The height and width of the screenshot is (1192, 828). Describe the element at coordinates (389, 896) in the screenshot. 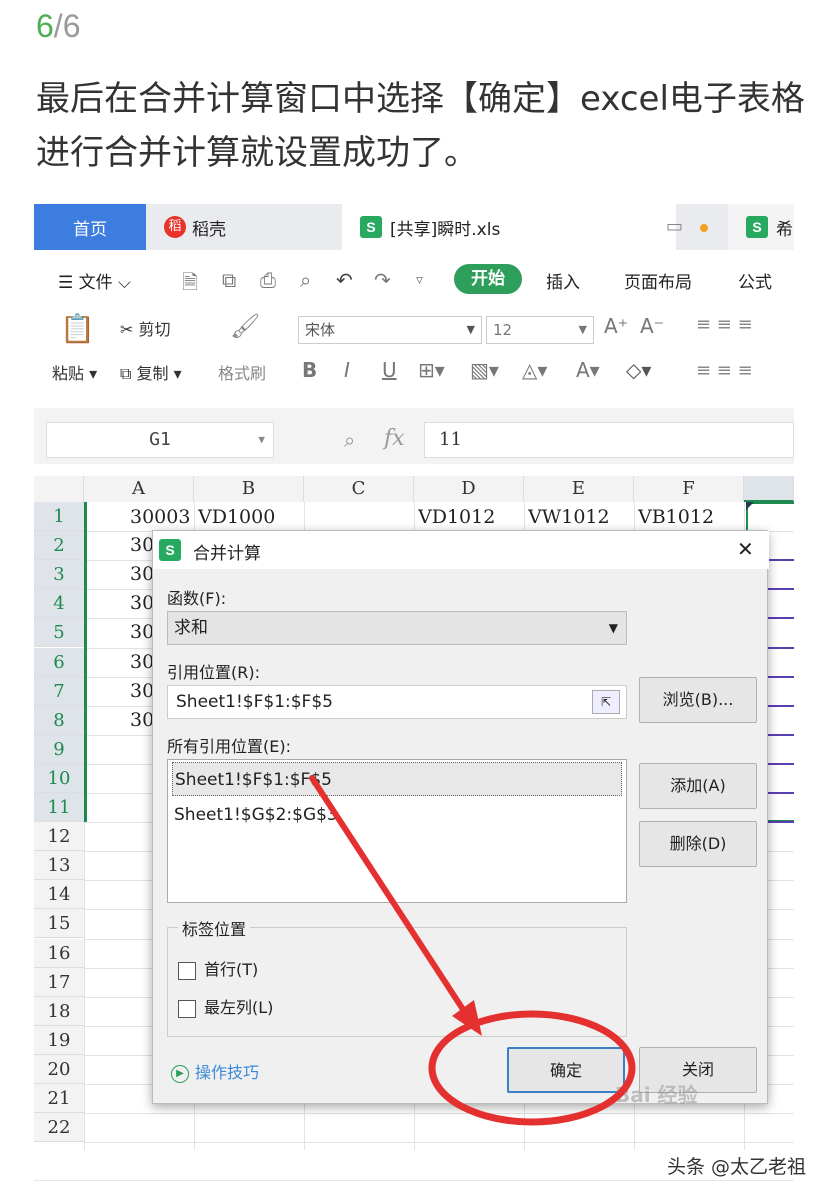

I see `annotation-arrow-line` at that location.